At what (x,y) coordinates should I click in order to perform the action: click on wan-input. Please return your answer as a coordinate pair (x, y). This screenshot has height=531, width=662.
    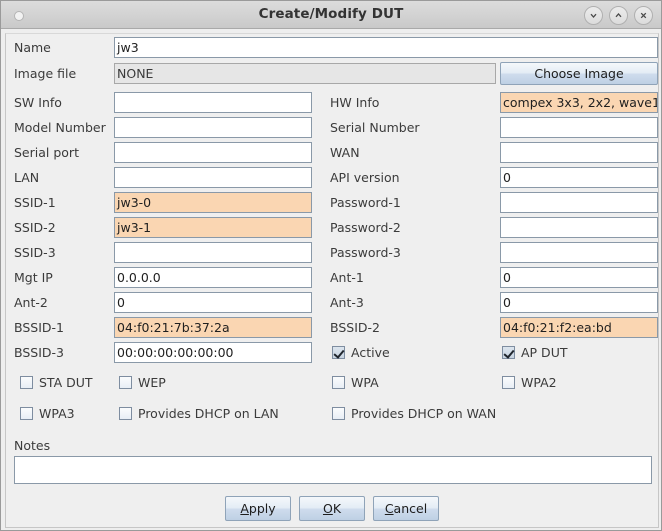
    Looking at the image, I should click on (579, 152).